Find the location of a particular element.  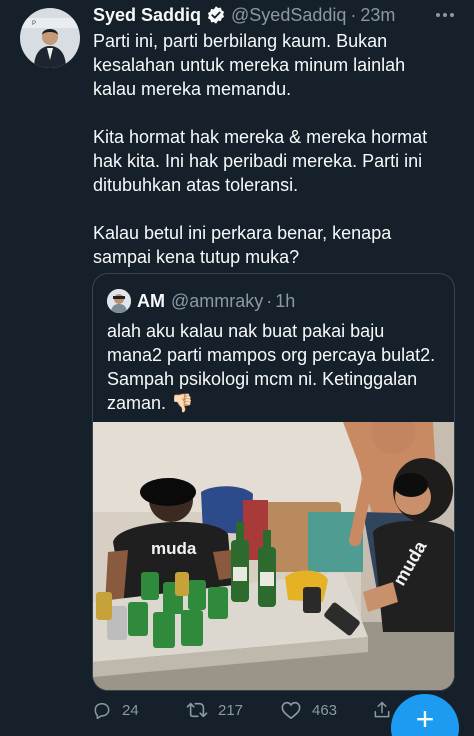

retweet-button: 217 is located at coordinates (214, 710).